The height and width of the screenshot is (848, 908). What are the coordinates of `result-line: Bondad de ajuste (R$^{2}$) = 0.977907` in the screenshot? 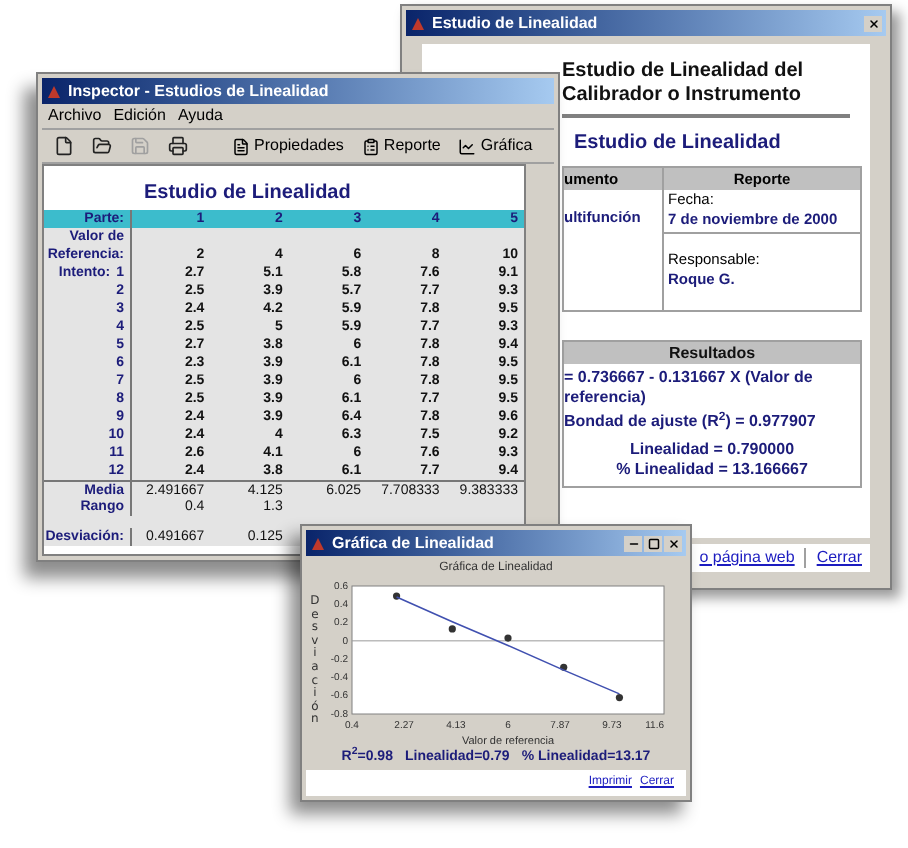 It's located at (691, 422).